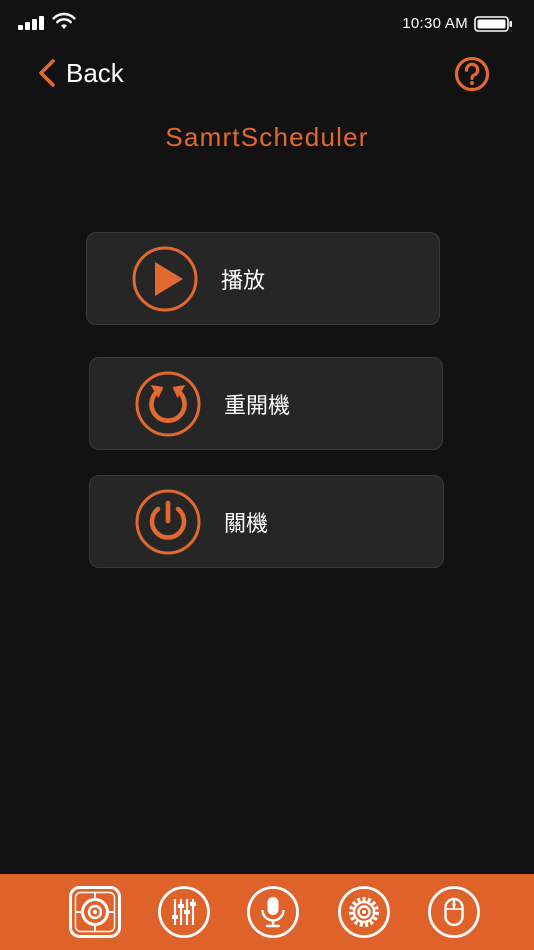  Describe the element at coordinates (246, 524) in the screenshot. I see `power-off-label: 關機` at that location.